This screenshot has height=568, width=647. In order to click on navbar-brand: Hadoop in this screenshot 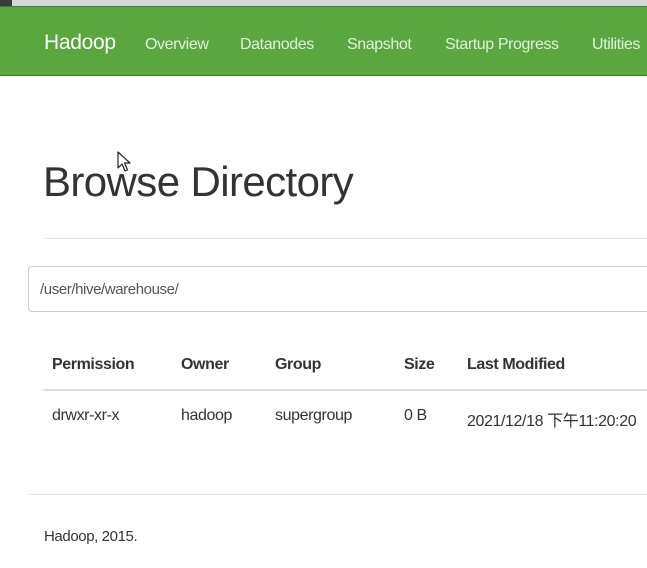, I will do `click(80, 43)`.